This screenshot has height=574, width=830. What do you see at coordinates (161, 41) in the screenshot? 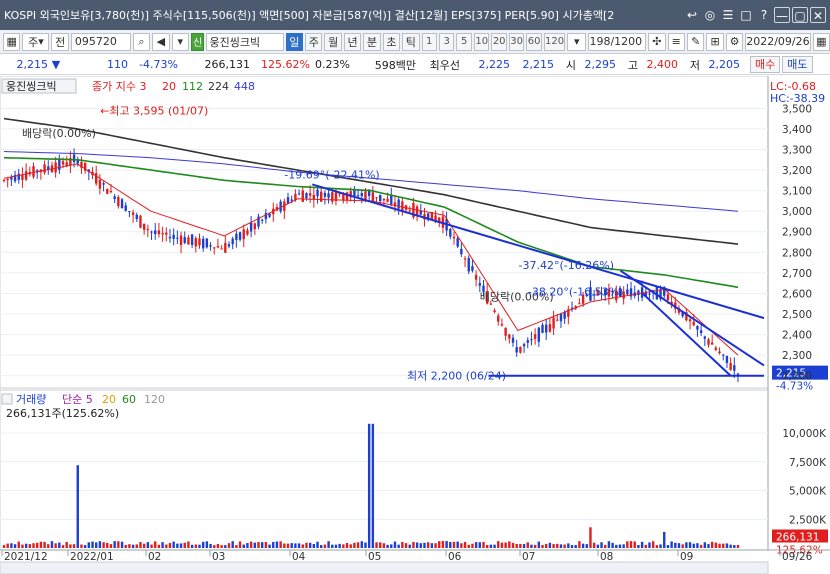
I see `sound-icon: ◀` at bounding box center [161, 41].